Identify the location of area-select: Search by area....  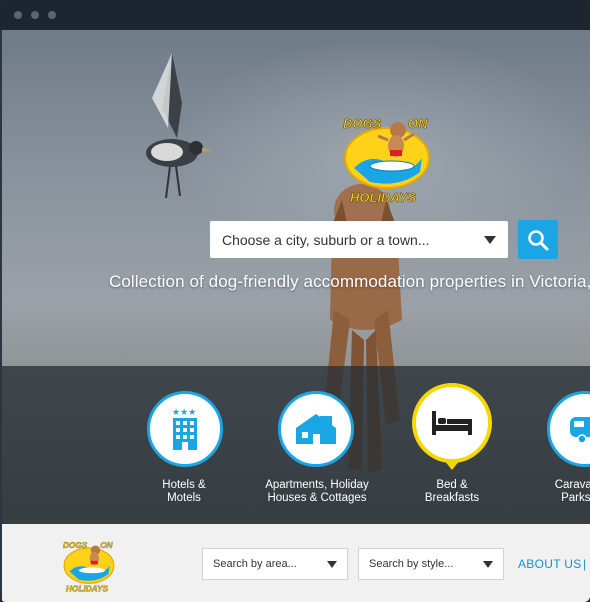
(275, 564).